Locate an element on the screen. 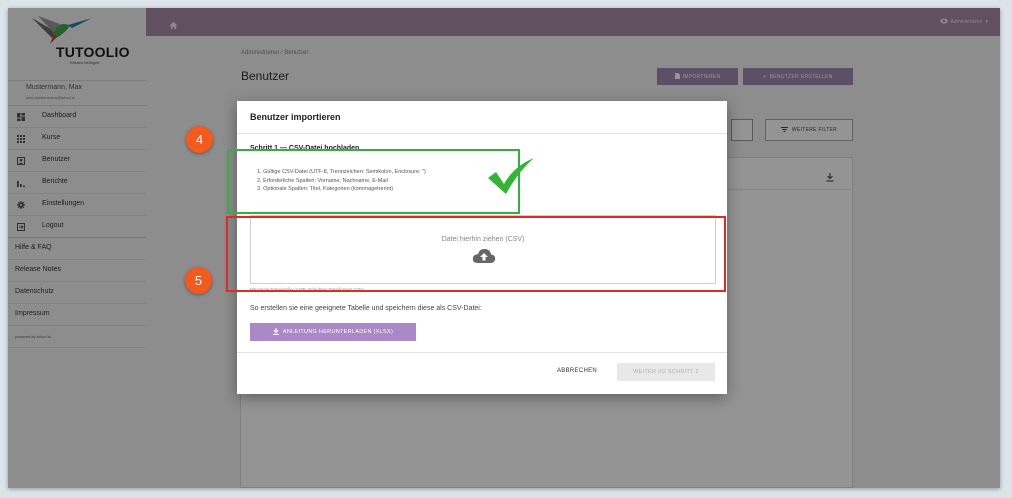 This screenshot has height=498, width=1012. download-guide-label: ANLEITUNG HERUNTERLADEN (XLSX) is located at coordinates (338, 332).